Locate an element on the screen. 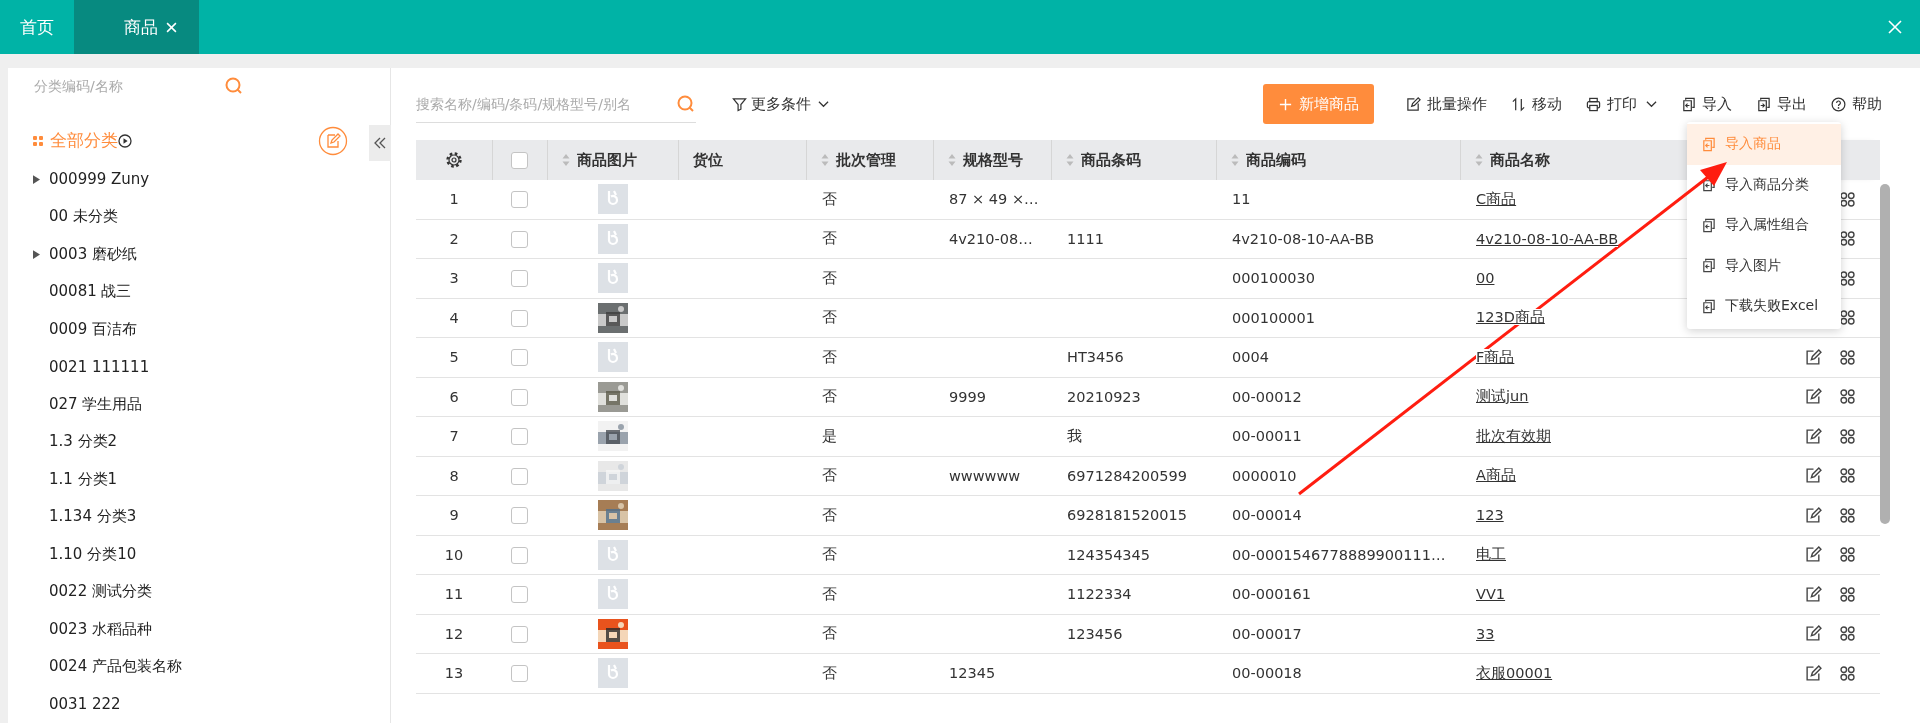 This screenshot has height=723, width=1920. help-button: 帮助 is located at coordinates (1856, 104).